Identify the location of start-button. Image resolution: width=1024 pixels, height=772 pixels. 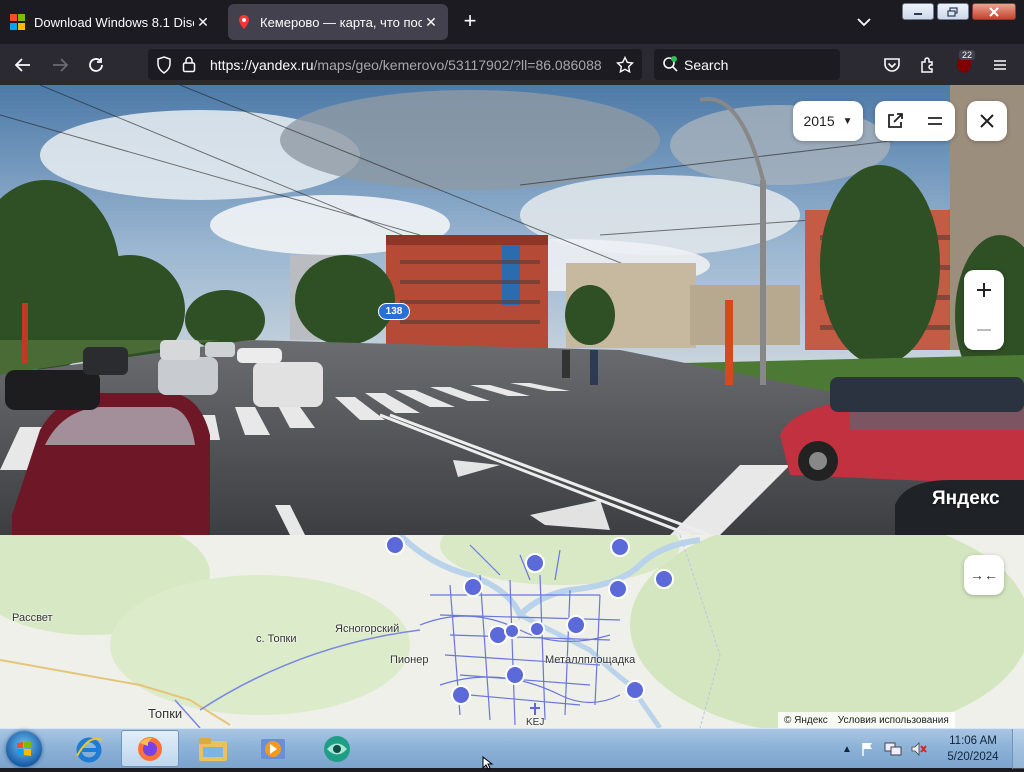
(24, 749).